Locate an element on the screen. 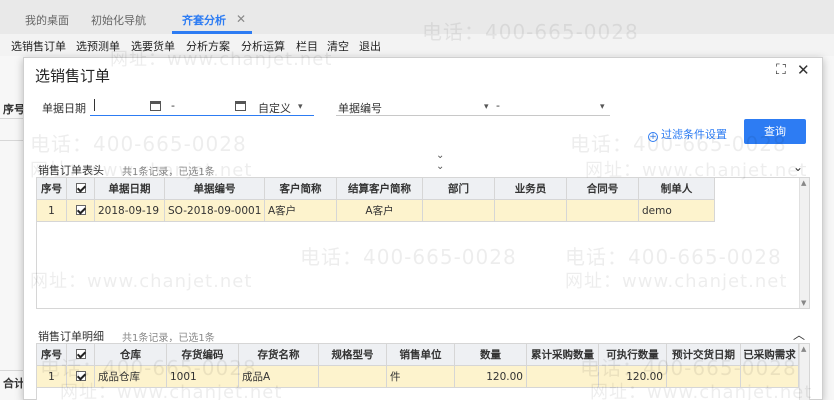  column-header: 已采购需求 is located at coordinates (769, 354).